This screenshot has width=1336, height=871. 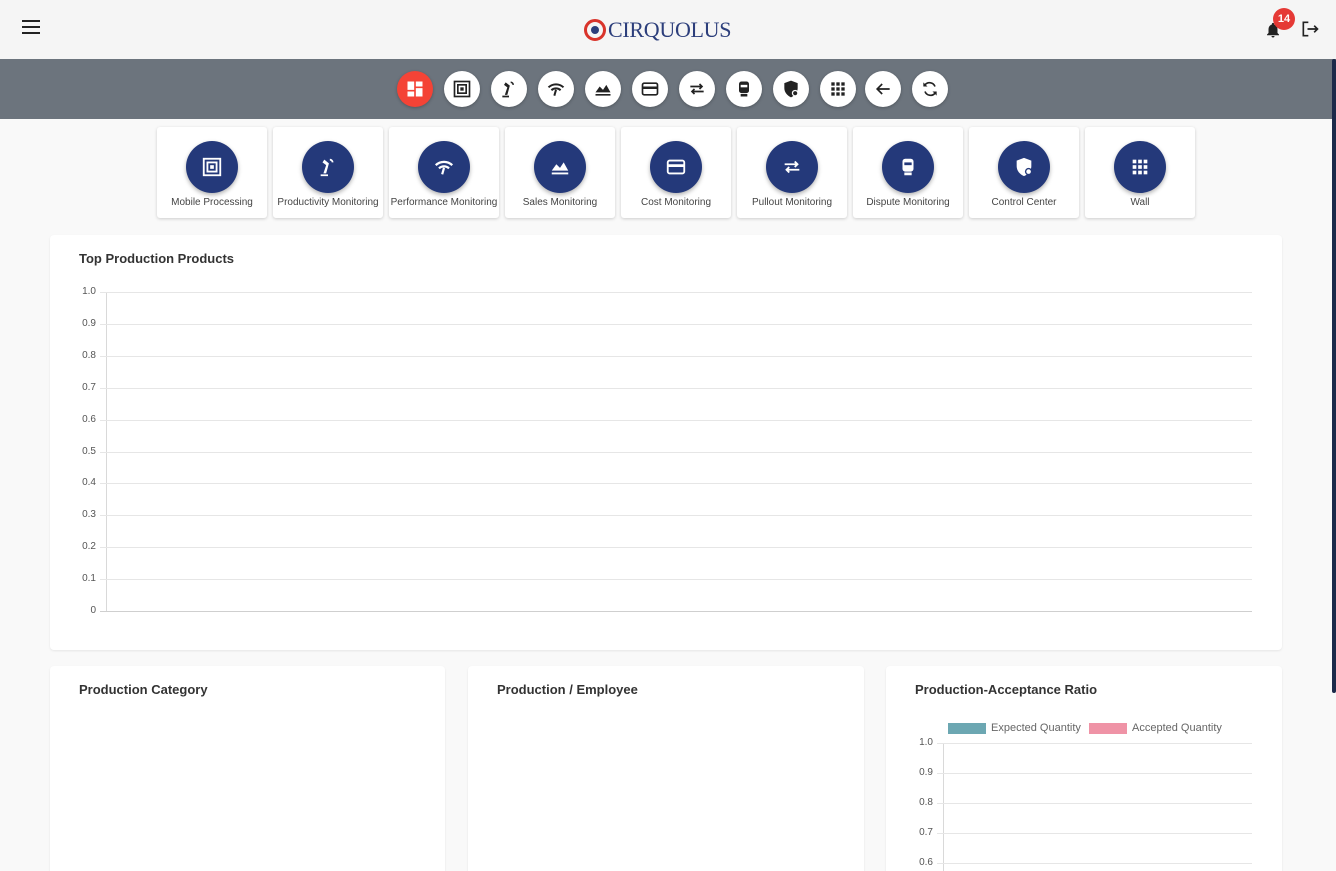 I want to click on y-tick-label: 0.2, so click(x=89, y=547).